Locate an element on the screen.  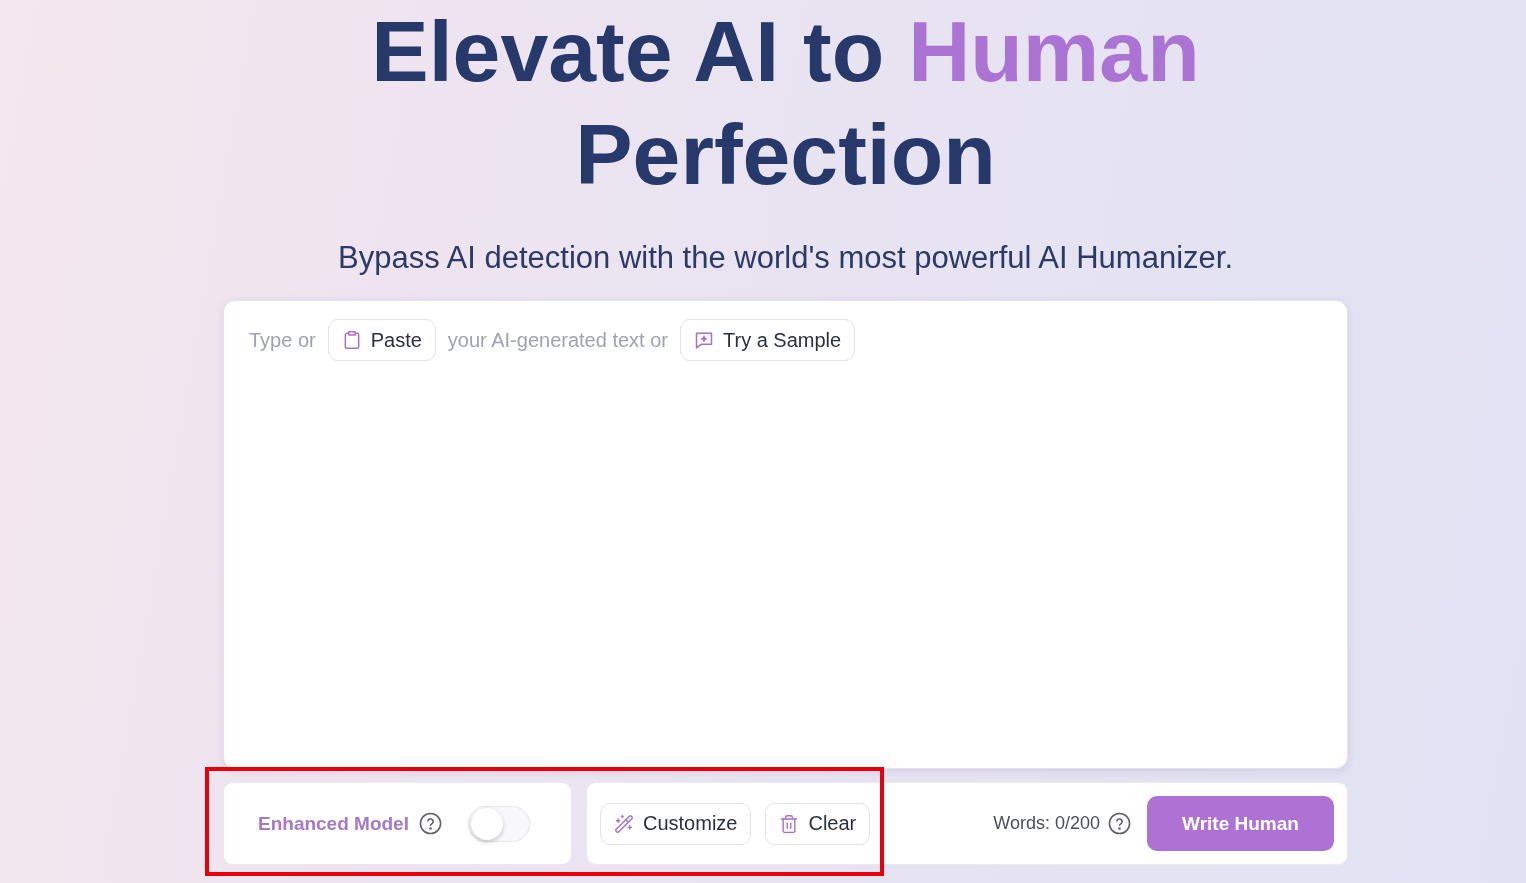
try-sample-button: Try a Sample is located at coordinates (768, 340).